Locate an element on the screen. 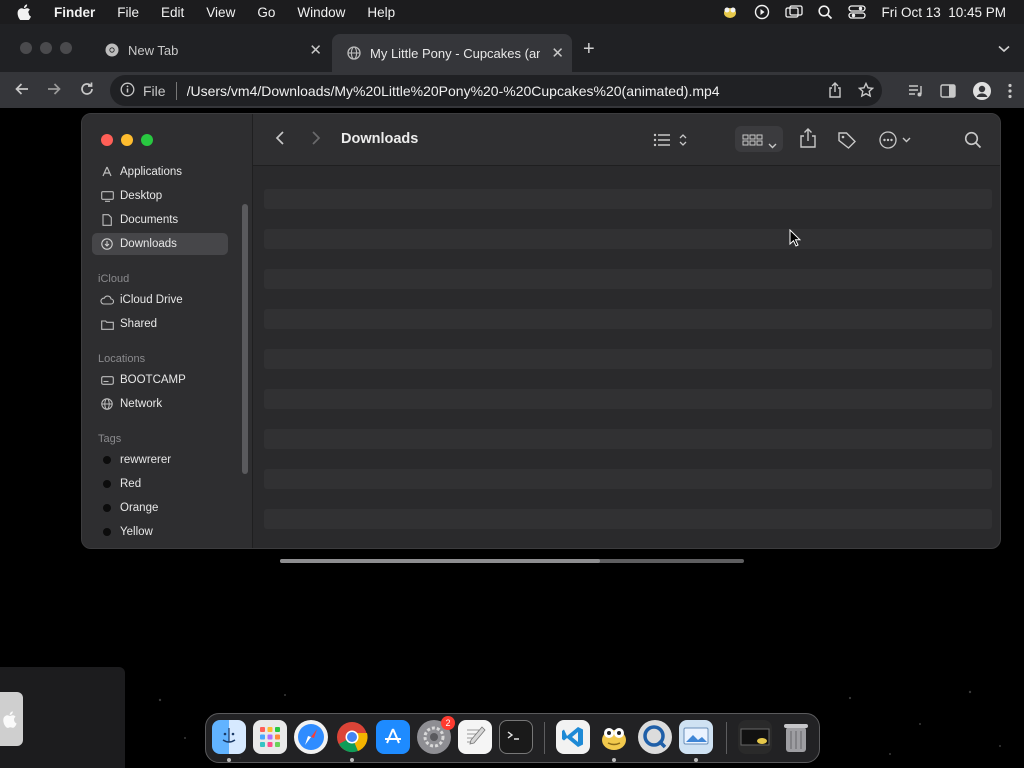 This screenshot has height=768, width=1024. group-by-button is located at coordinates (759, 139).